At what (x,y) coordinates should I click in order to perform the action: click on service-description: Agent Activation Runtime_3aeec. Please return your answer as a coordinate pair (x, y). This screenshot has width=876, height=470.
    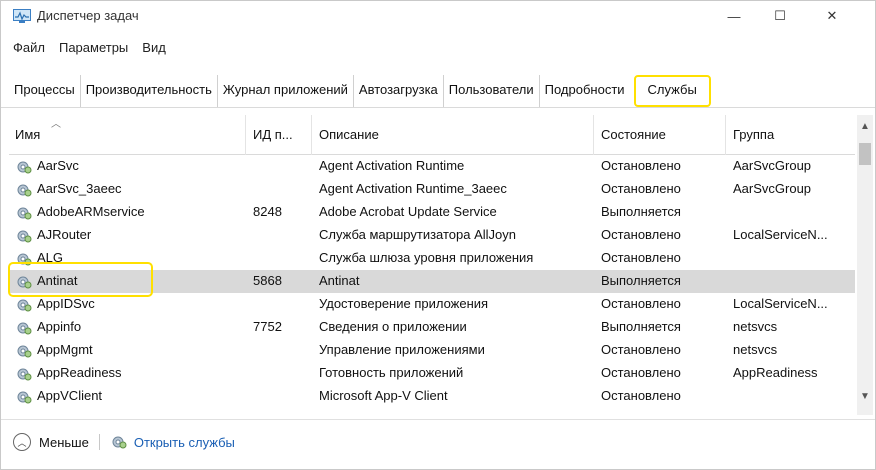
    Looking at the image, I should click on (413, 188).